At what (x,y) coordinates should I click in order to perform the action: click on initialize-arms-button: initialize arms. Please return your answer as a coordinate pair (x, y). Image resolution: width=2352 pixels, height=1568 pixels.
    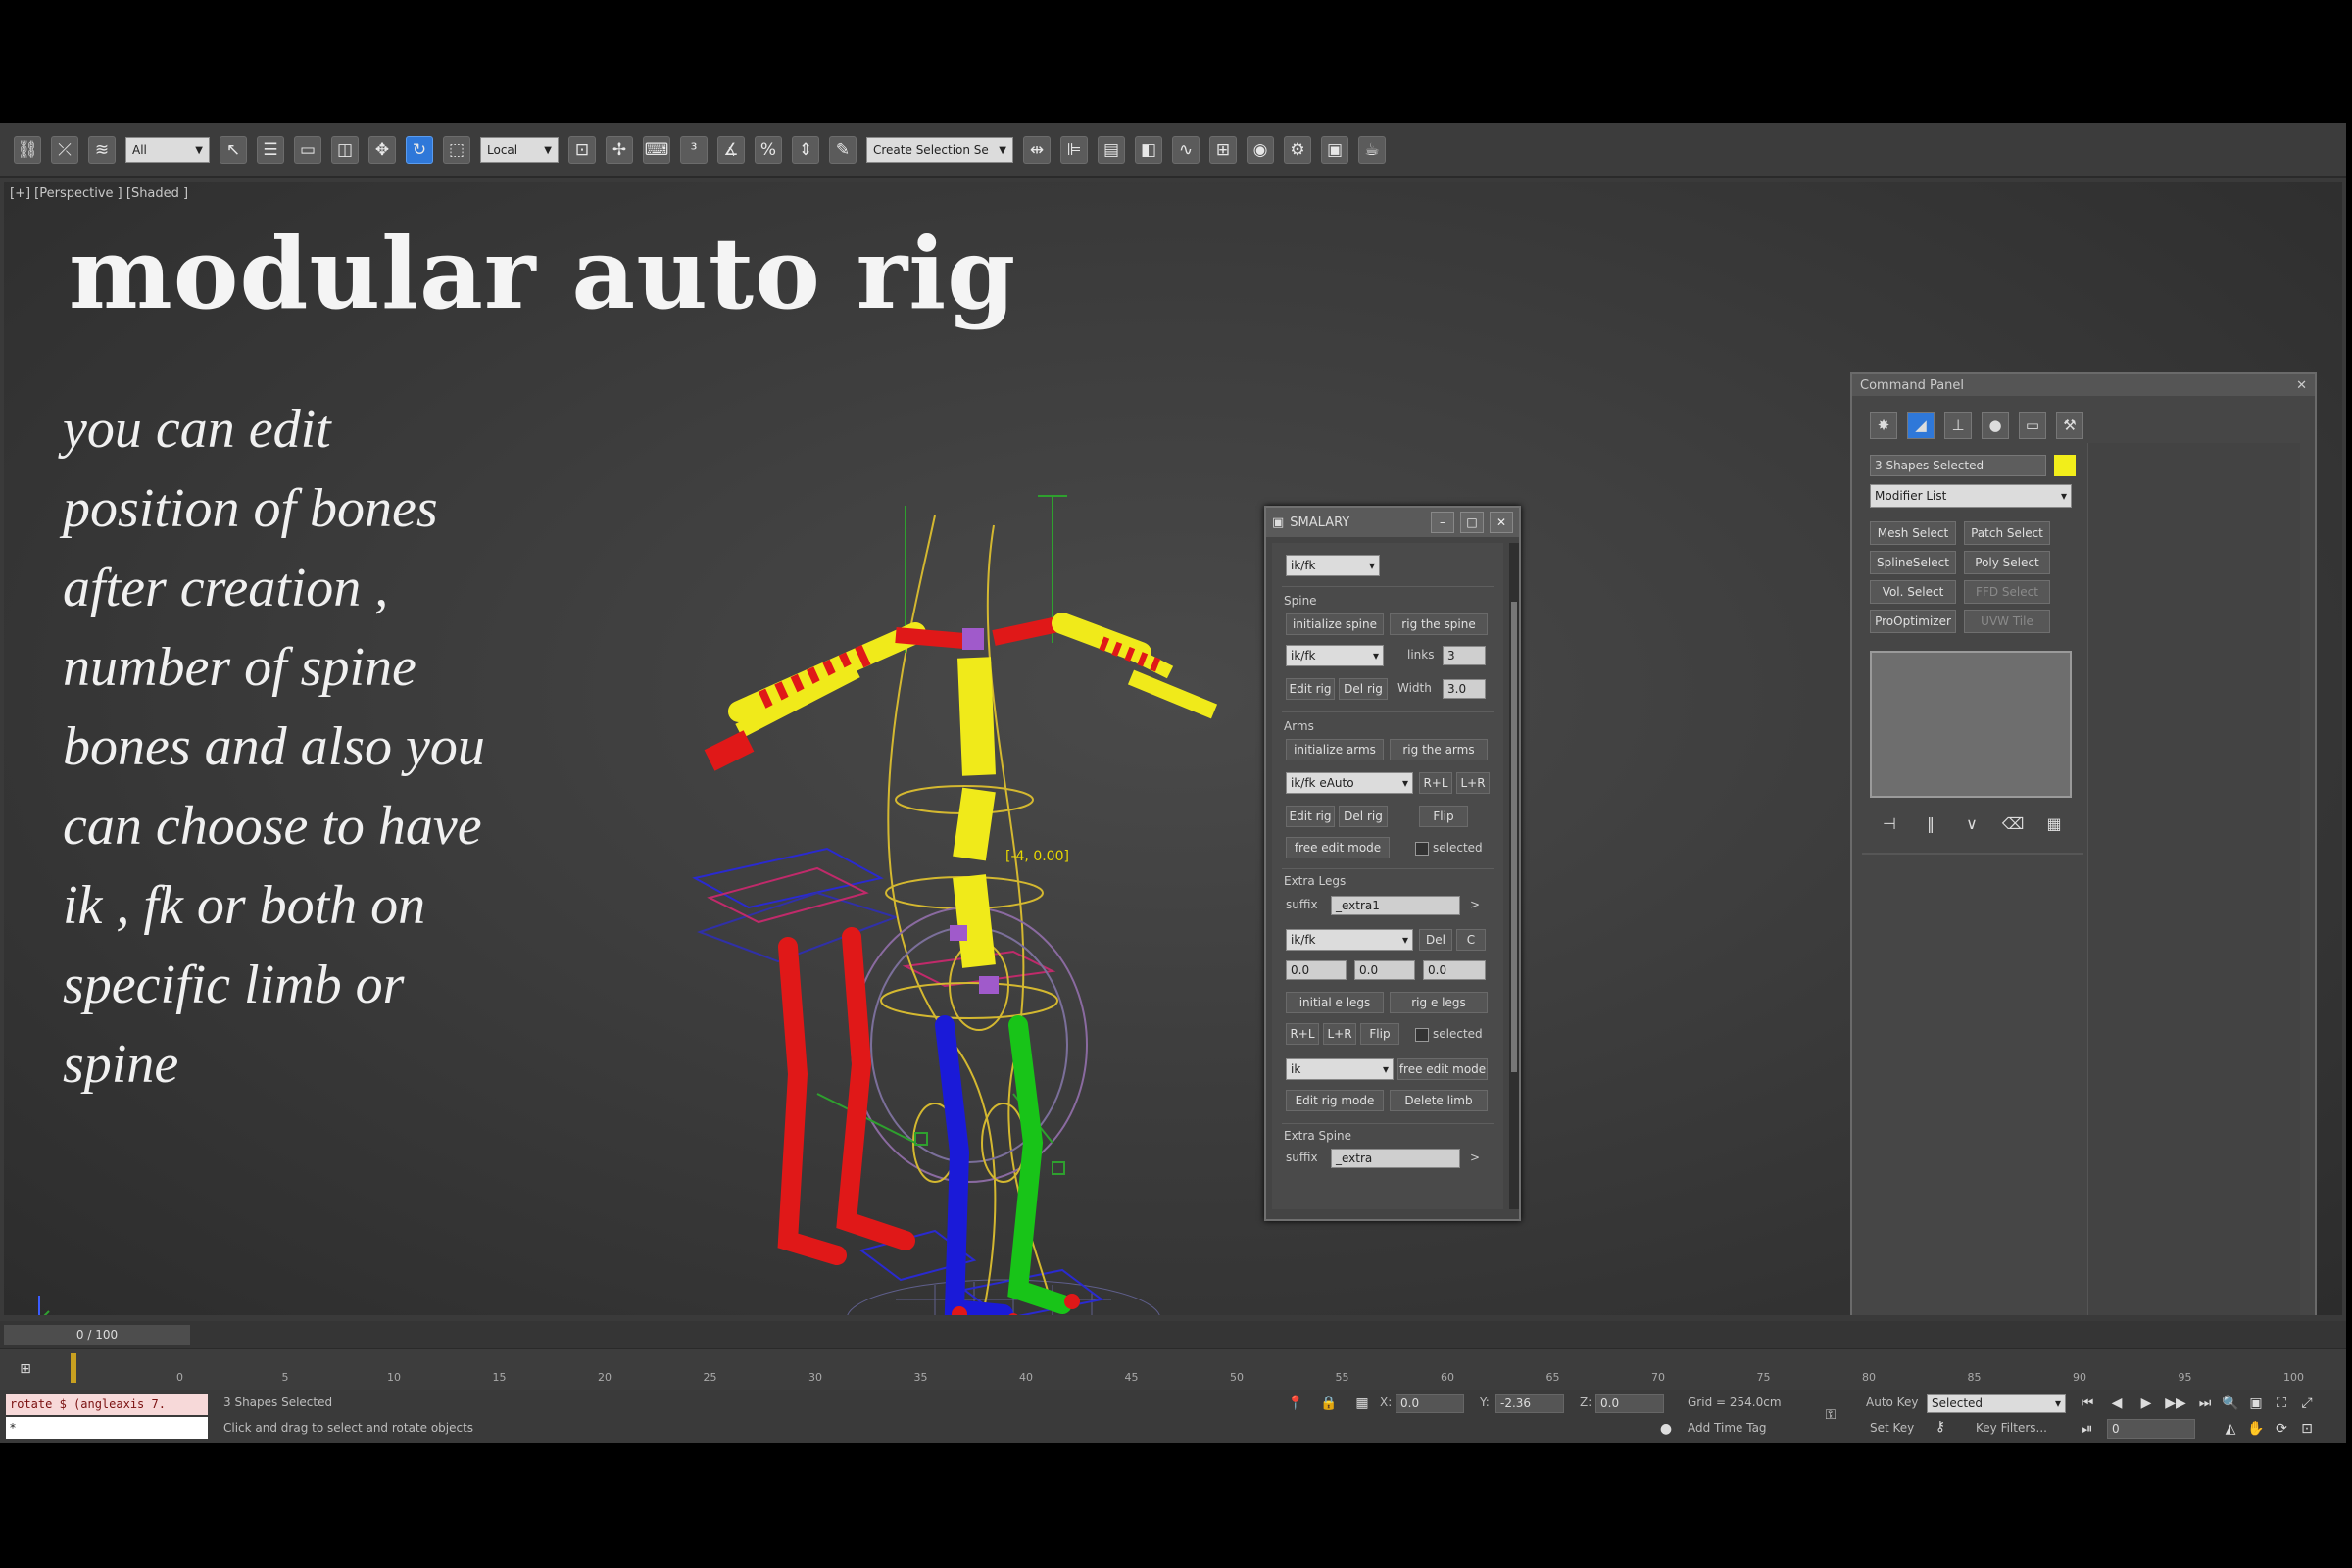
    Looking at the image, I should click on (1335, 749).